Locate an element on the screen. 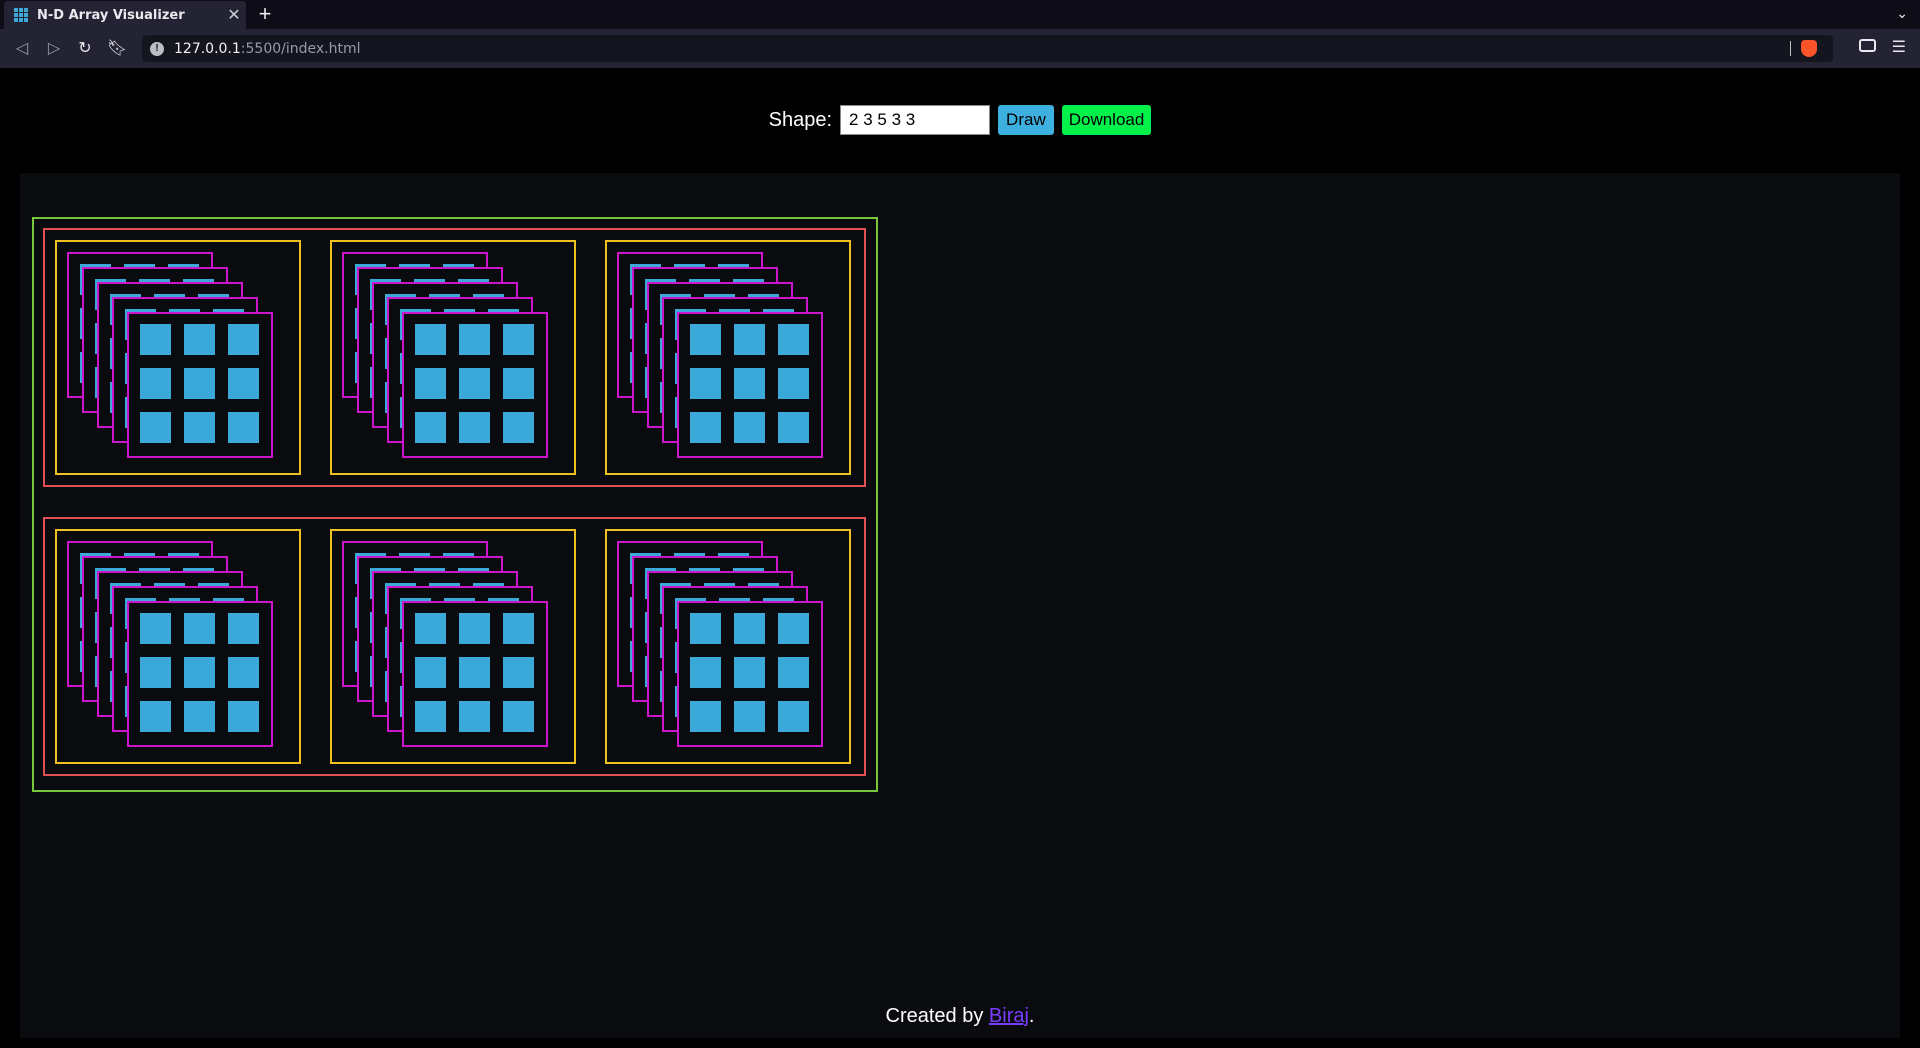  url-path: :5500/index.html is located at coordinates (300, 48).